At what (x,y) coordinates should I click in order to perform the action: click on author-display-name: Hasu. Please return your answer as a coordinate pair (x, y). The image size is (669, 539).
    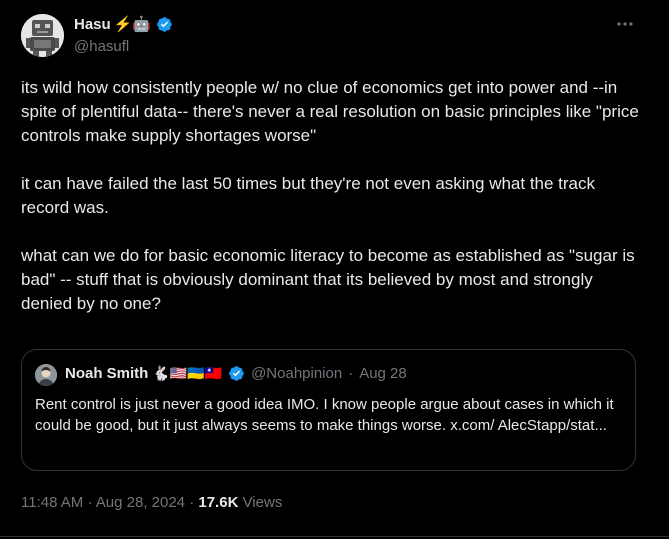
    Looking at the image, I should click on (92, 24).